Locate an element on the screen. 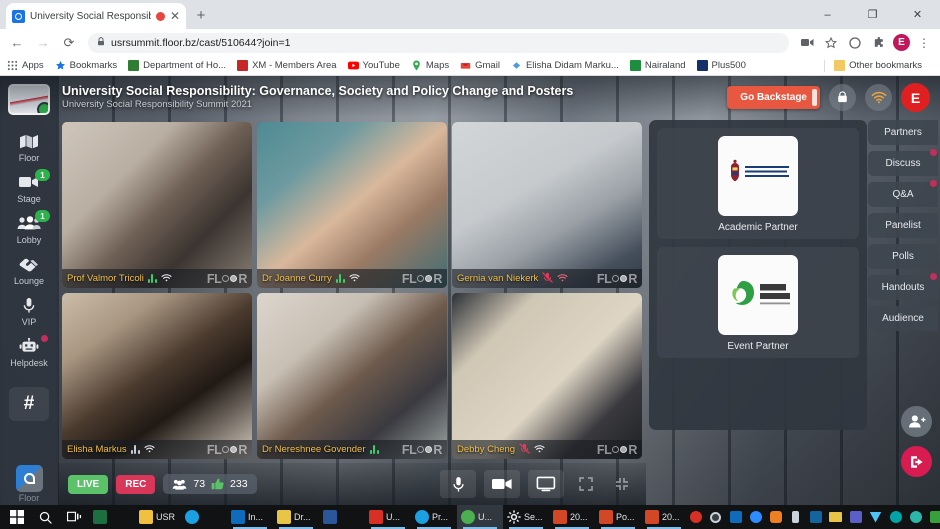 The width and height of the screenshot is (940, 529). sidebar-item-stage: 1 Stage is located at coordinates (29, 188).